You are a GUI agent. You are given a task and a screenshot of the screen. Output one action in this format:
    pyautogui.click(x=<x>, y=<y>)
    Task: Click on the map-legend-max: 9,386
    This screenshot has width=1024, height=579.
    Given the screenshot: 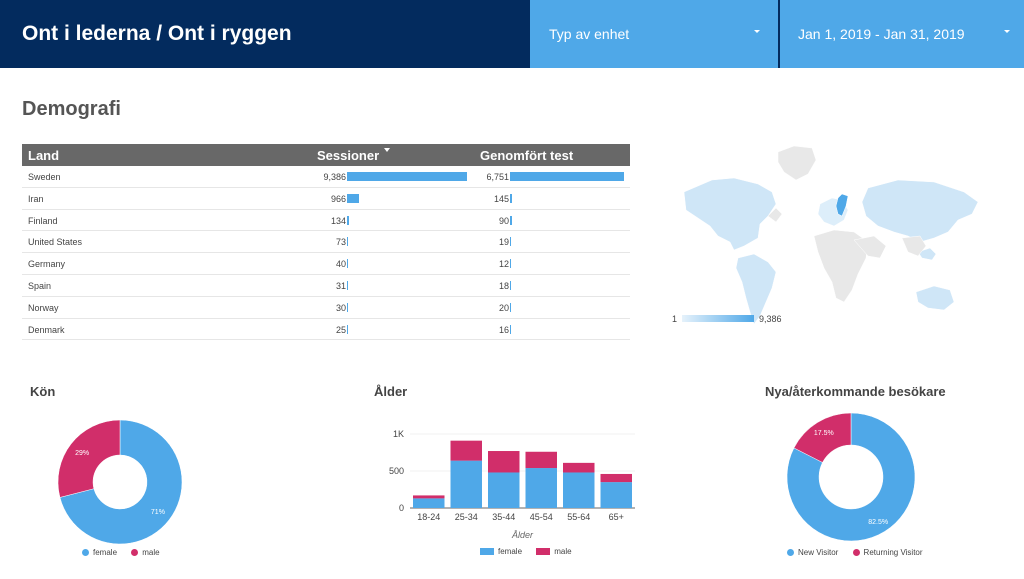 What is the action you would take?
    pyautogui.click(x=770, y=319)
    